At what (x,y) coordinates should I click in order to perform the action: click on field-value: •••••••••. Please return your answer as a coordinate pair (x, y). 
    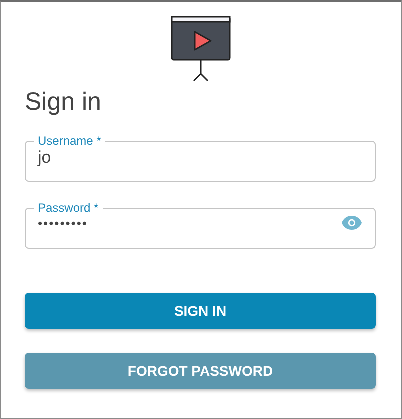
    Looking at the image, I should click on (63, 223).